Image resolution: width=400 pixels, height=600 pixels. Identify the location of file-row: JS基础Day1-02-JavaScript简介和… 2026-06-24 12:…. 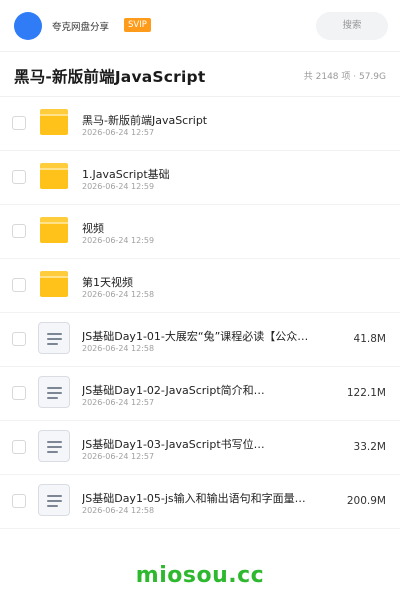
(200, 394).